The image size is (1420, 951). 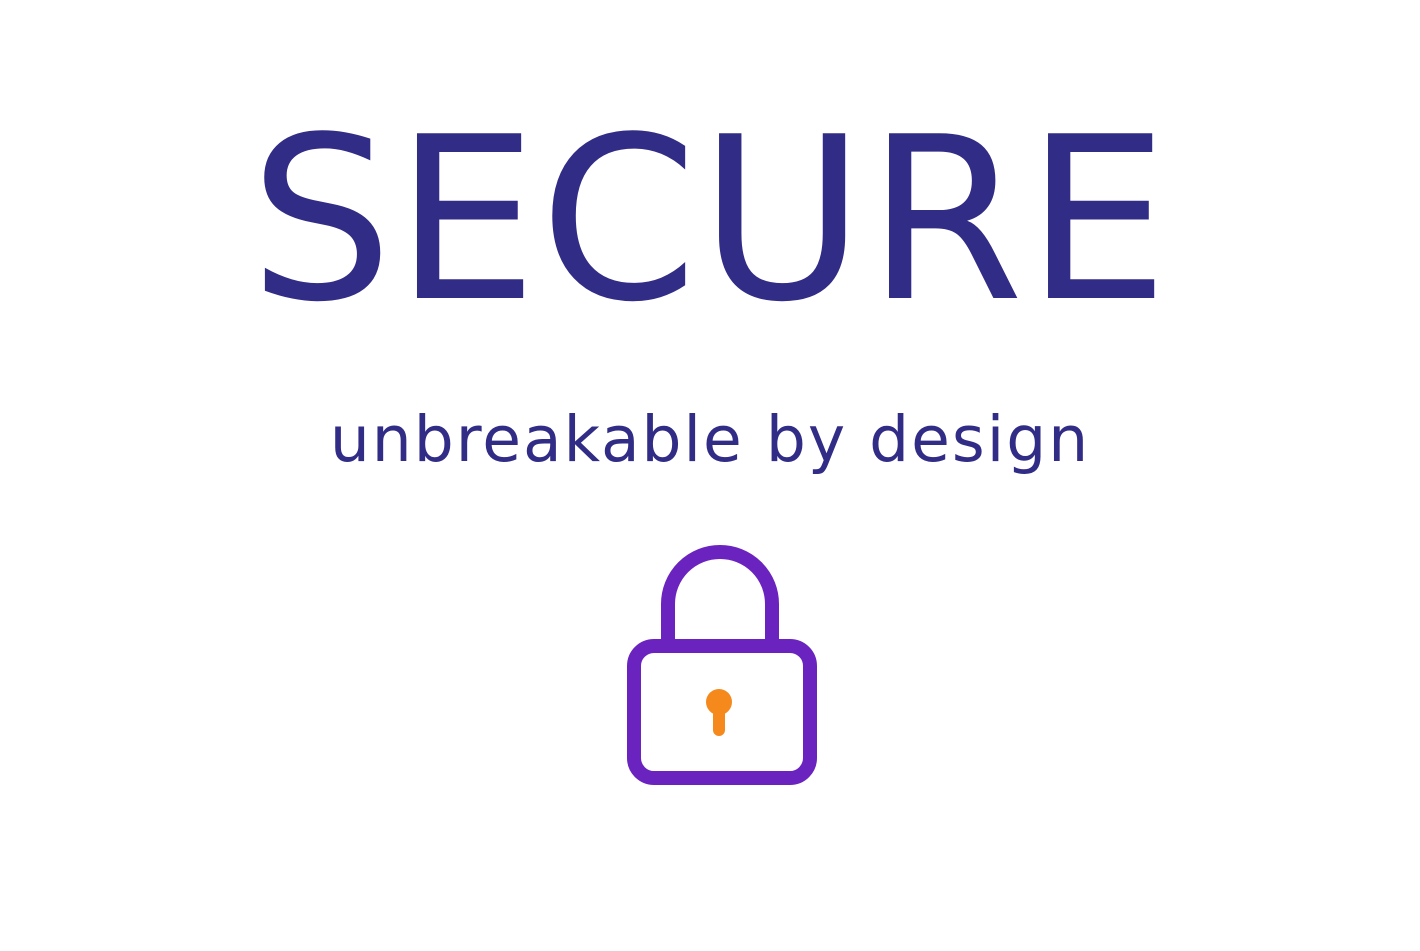 I want to click on keyhole-slot, so click(x=719, y=720).